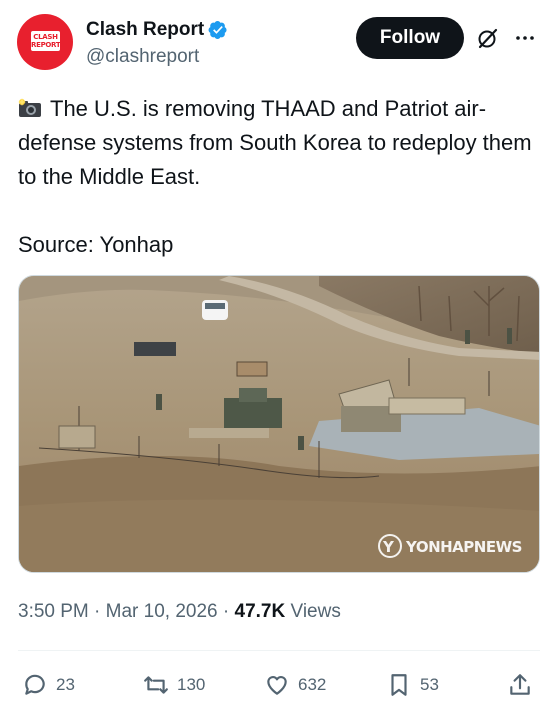 This screenshot has height=714, width=552. I want to click on reply-count: 23, so click(65, 684).